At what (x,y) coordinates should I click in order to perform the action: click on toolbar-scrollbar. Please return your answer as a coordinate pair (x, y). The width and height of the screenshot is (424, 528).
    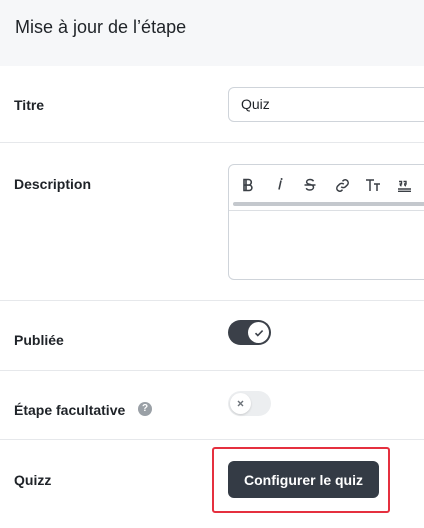
    Looking at the image, I should click on (328, 204).